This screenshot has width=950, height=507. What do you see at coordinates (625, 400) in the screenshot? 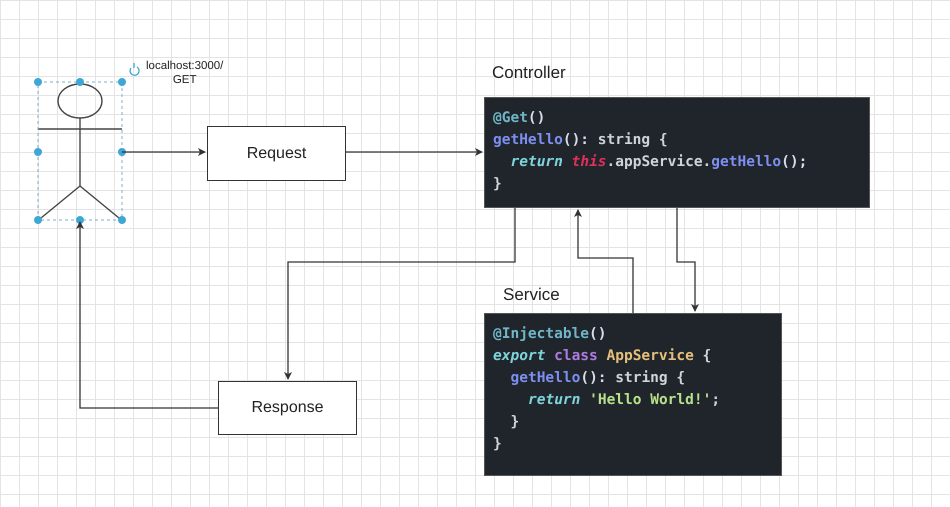
I see `code-line: return 'Hello World!';` at bounding box center [625, 400].